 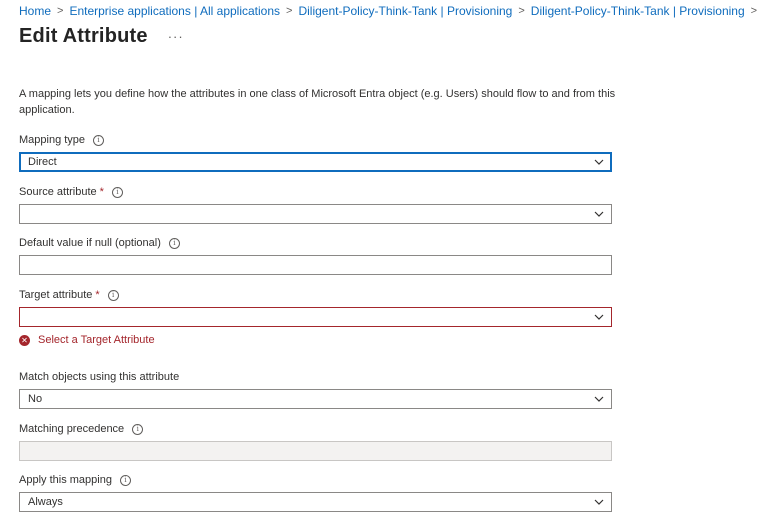 I want to click on page-title: Edit Attribute, so click(x=83, y=36).